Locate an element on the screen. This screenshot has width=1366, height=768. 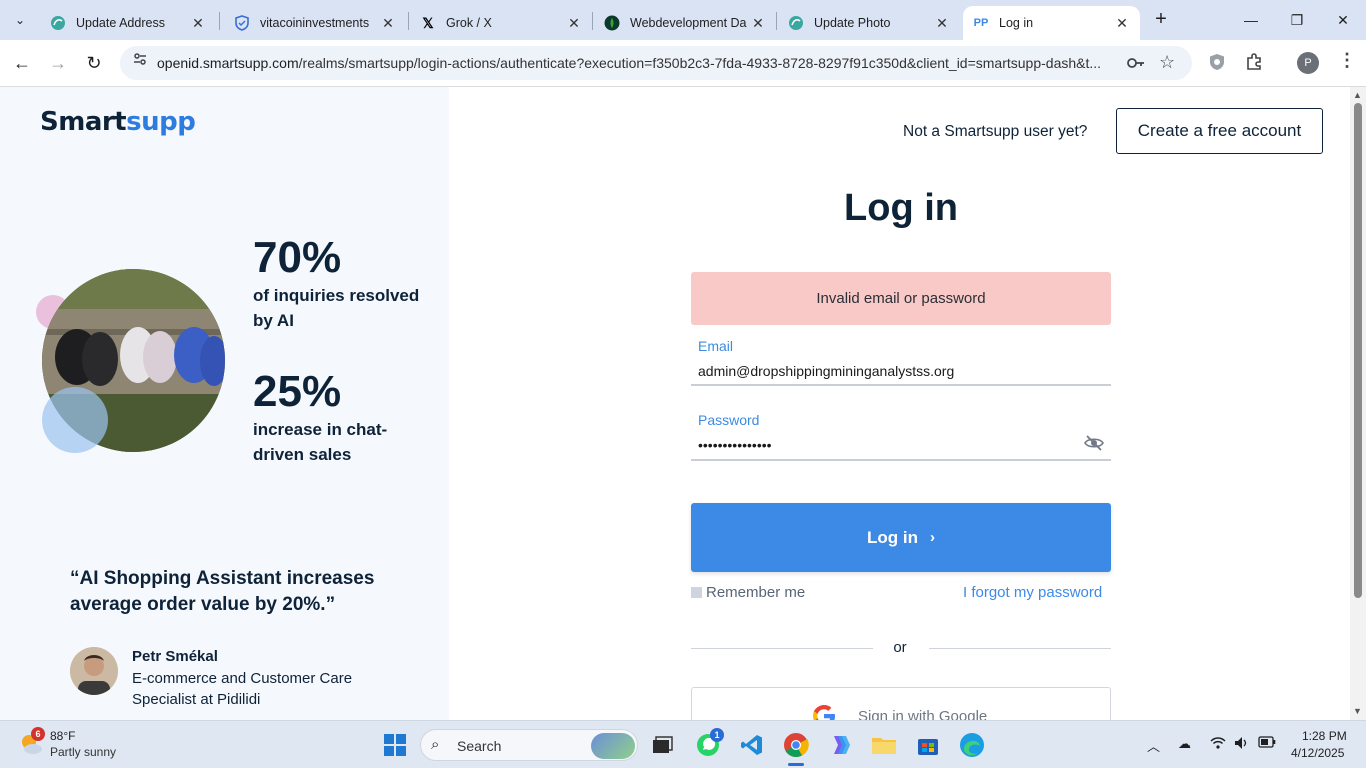
weather-temperature: 88°F is located at coordinates (62, 736).